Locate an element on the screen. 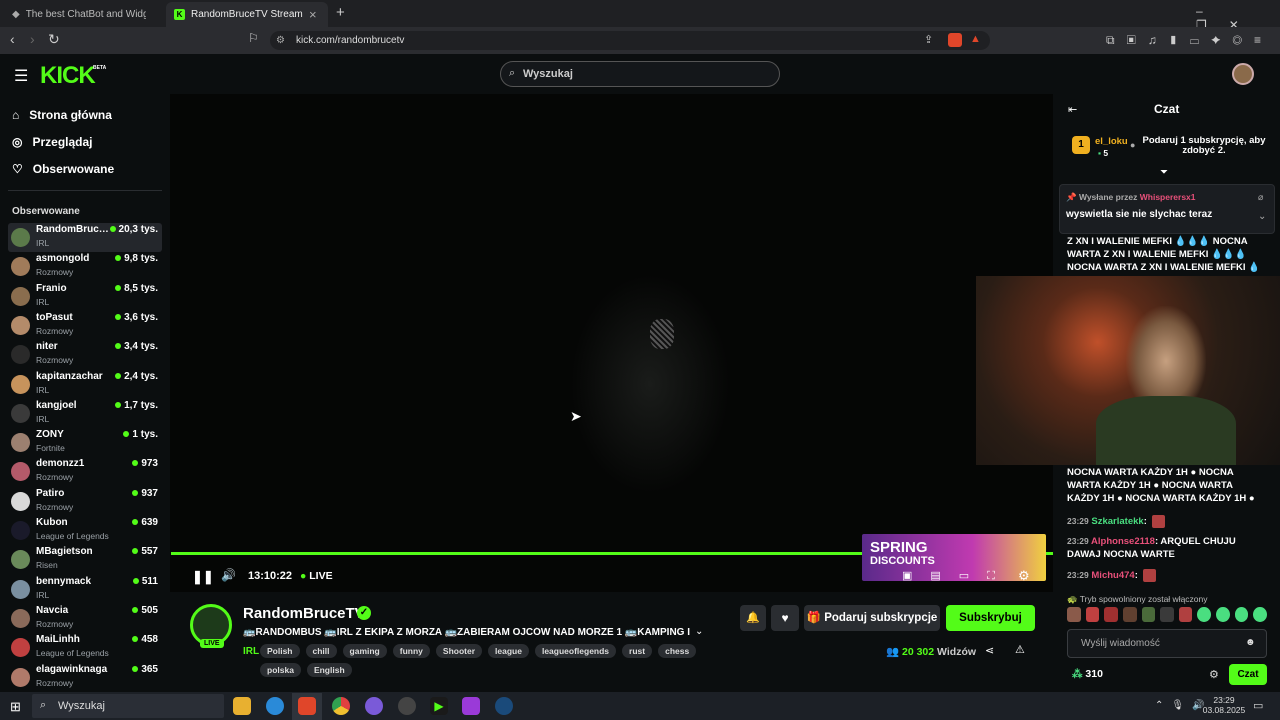 The width and height of the screenshot is (1280, 720). share-icon: ⋖ is located at coordinates (989, 650).